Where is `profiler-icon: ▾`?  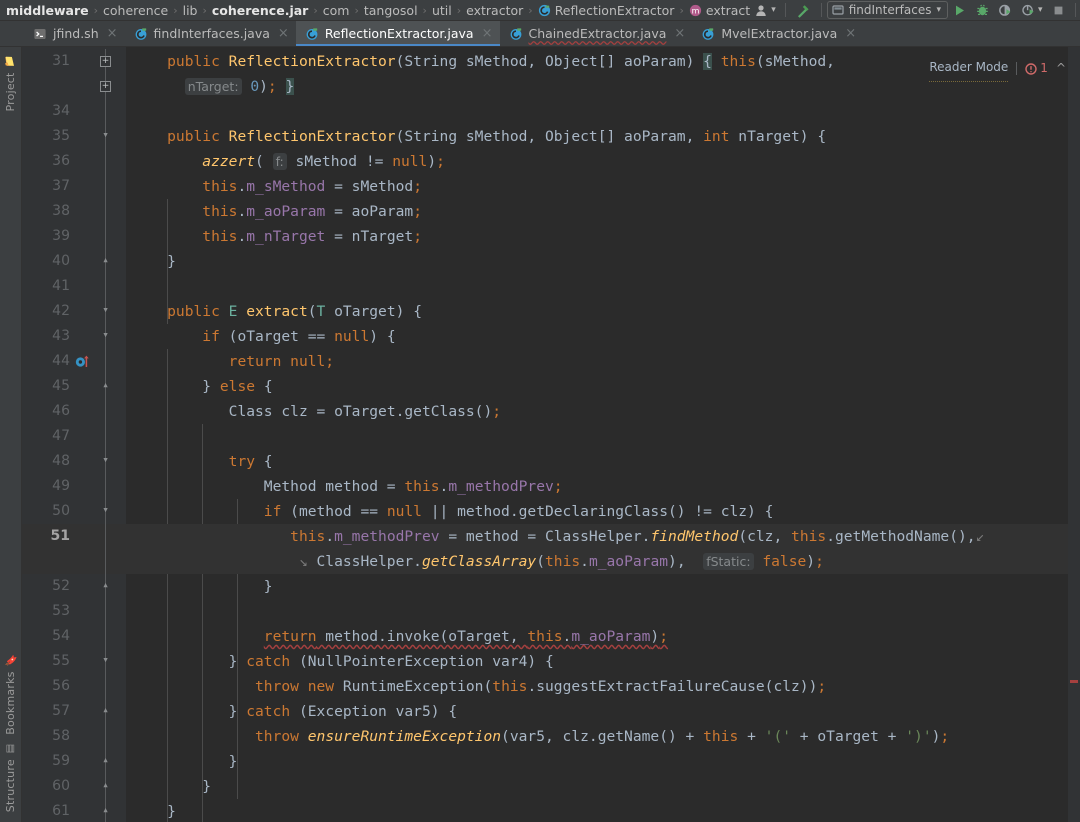
profiler-icon: ▾ is located at coordinates (1032, 10).